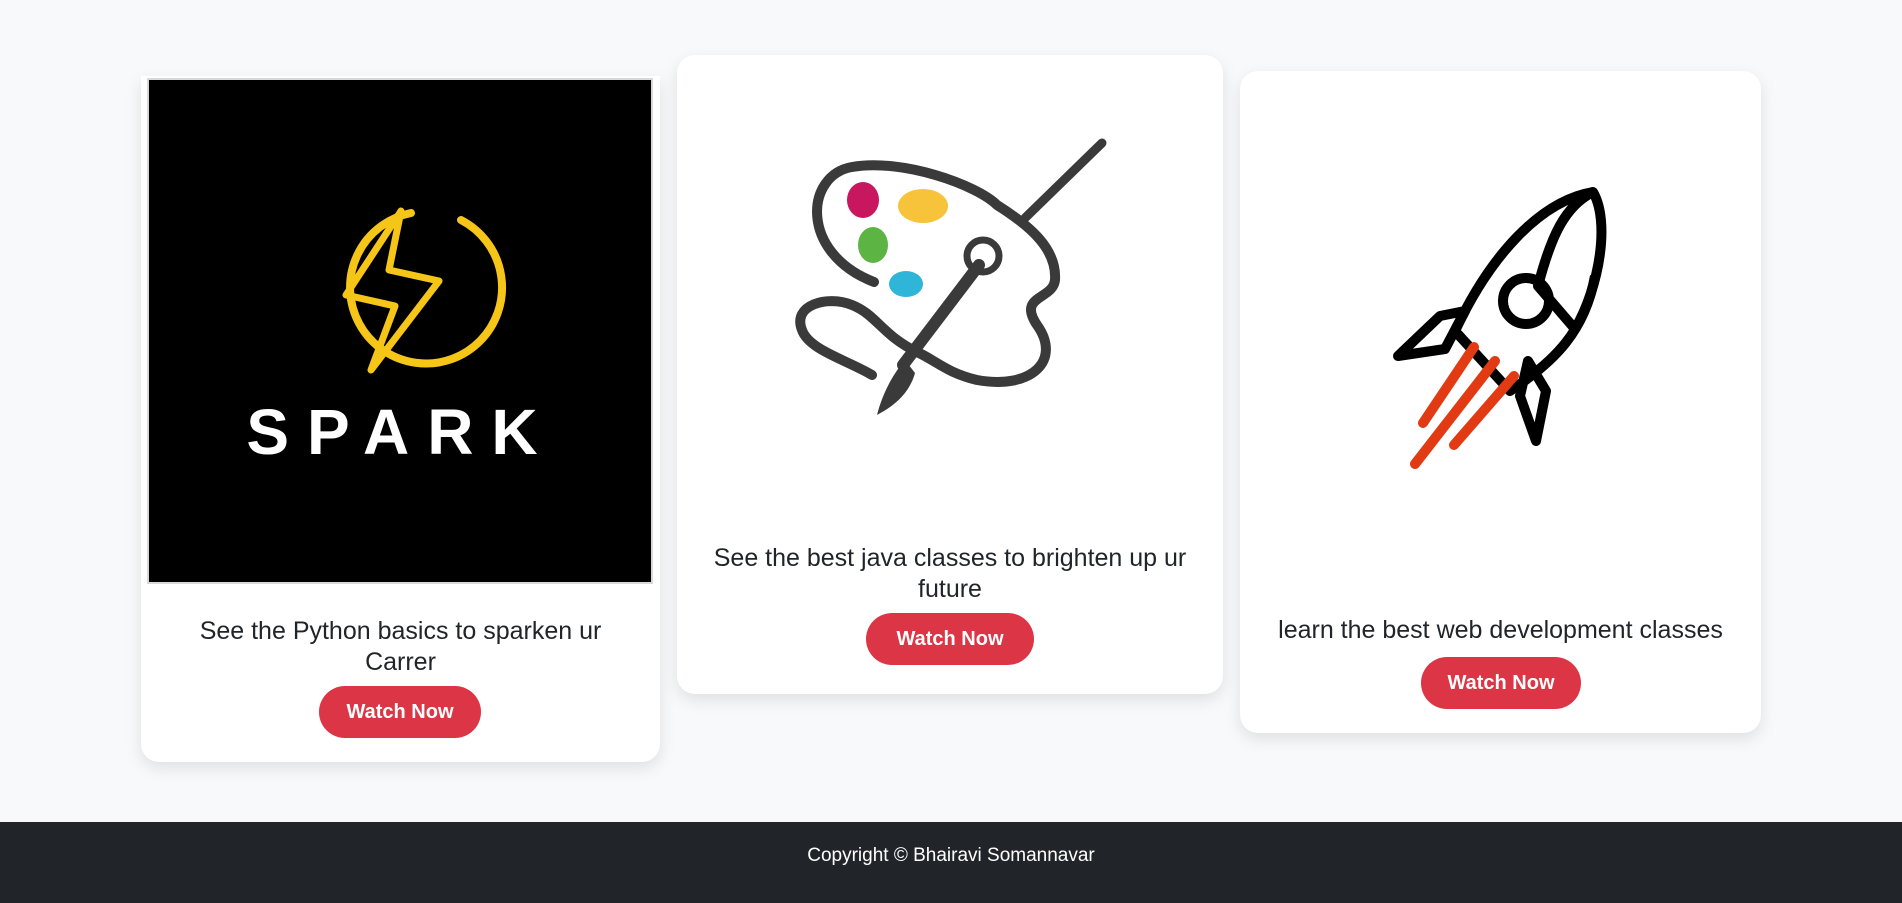  I want to click on footer: Copyright © Bhairavi Somannavar, so click(951, 862).